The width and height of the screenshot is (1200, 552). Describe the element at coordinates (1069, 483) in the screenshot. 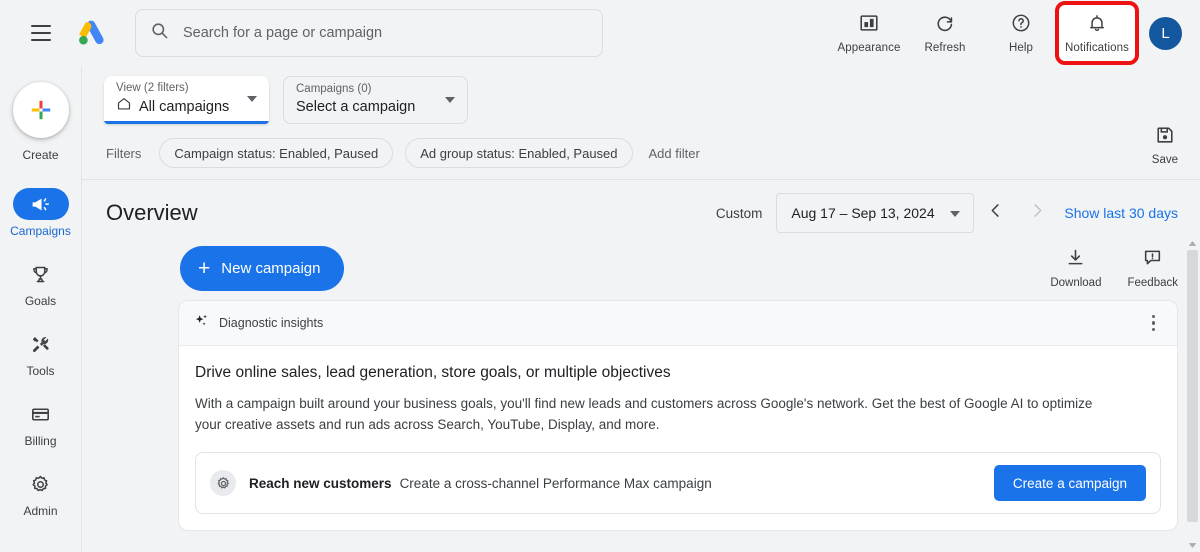

I see `create-a-campaign-button: Create a campaign` at that location.